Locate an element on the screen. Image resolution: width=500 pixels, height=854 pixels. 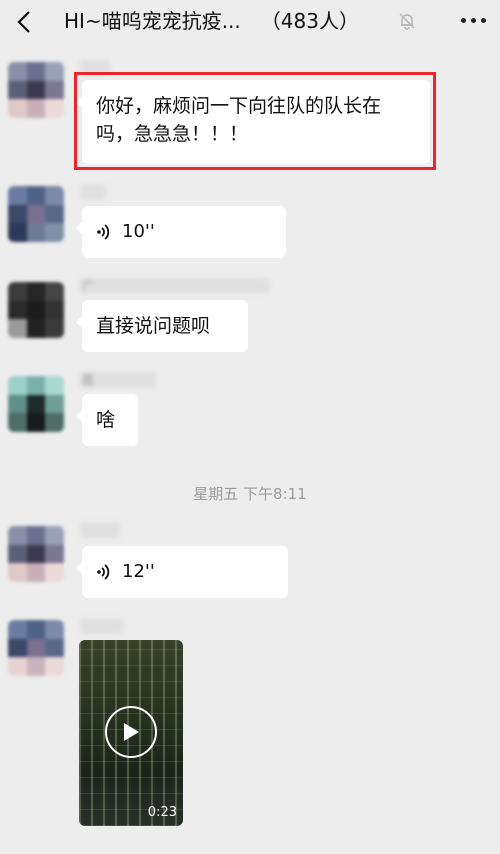
bell-muted-icon is located at coordinates (407, 21).